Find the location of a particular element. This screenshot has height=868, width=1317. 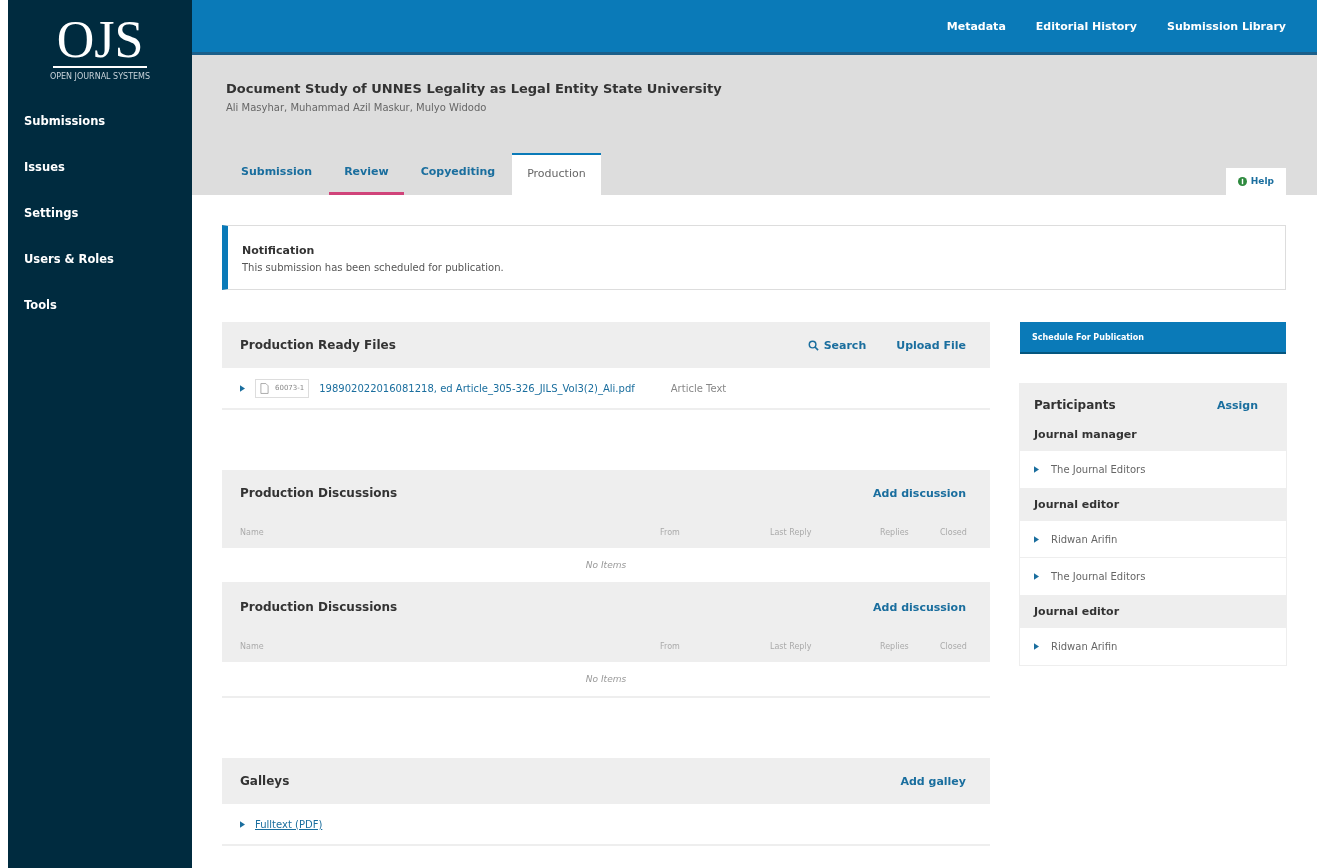

upload-file-link: Upload File is located at coordinates (931, 345).